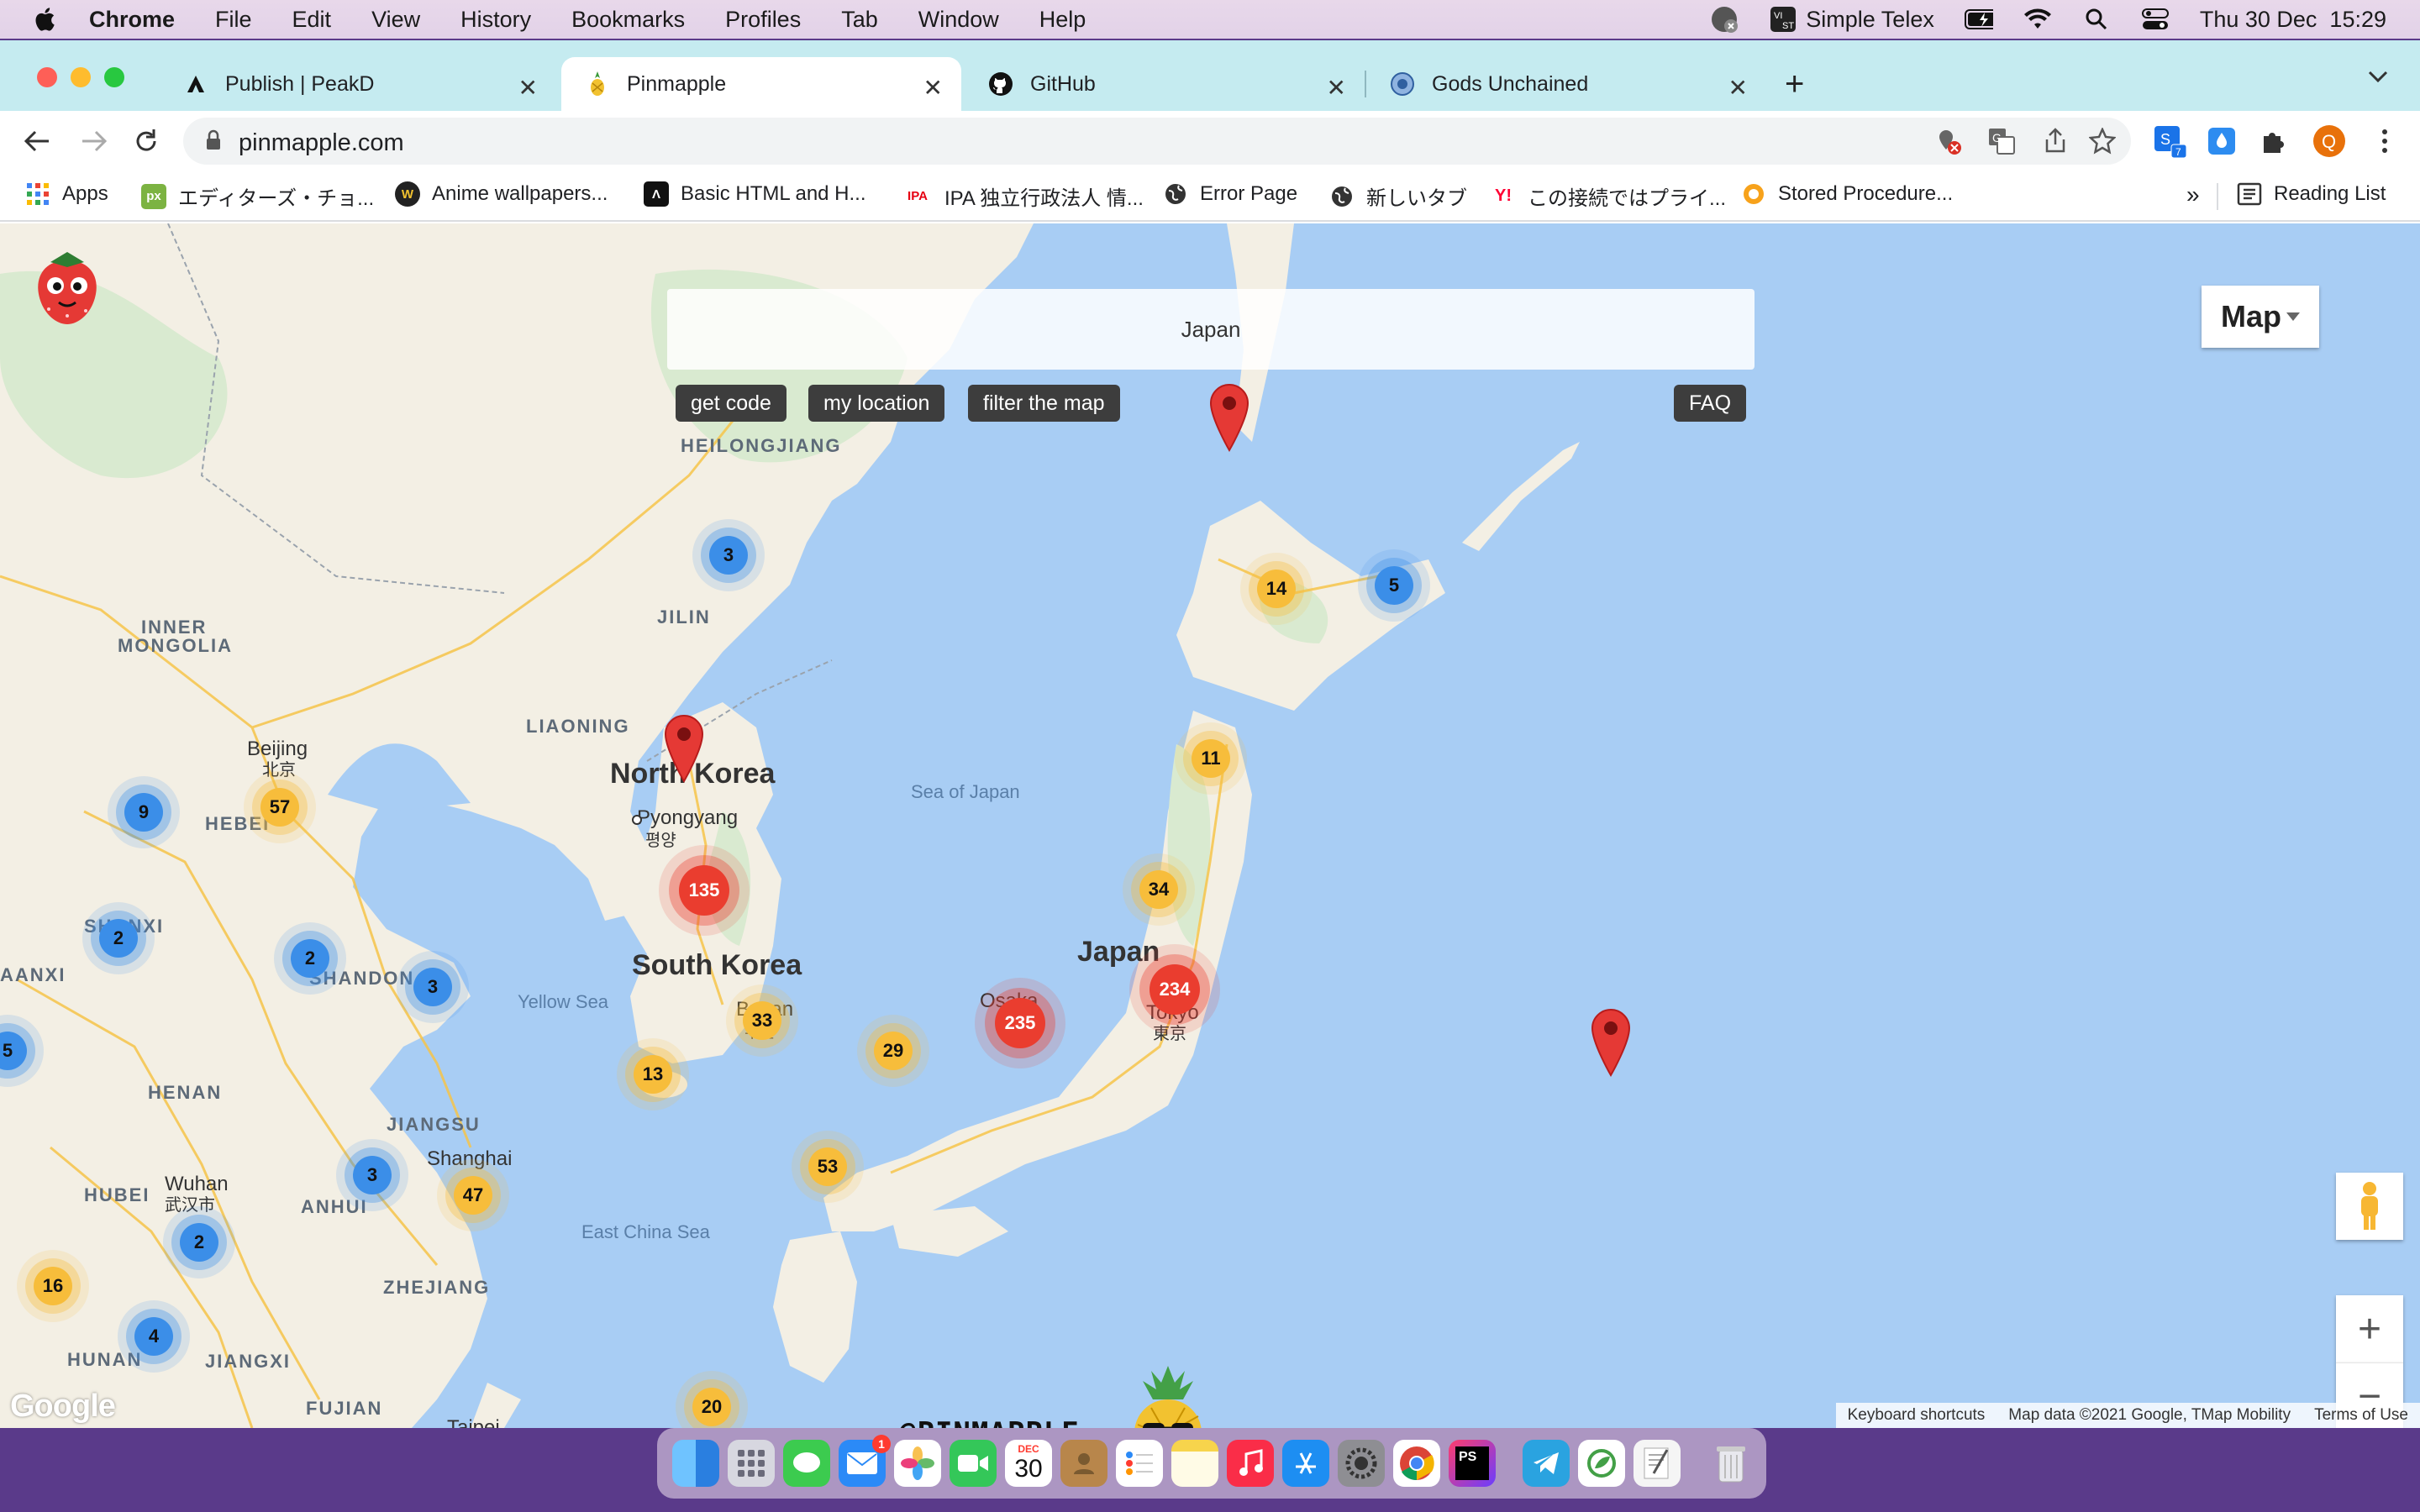 Image resolution: width=2420 pixels, height=1512 pixels. I want to click on strawberry-mascot-icon, so click(67, 288).